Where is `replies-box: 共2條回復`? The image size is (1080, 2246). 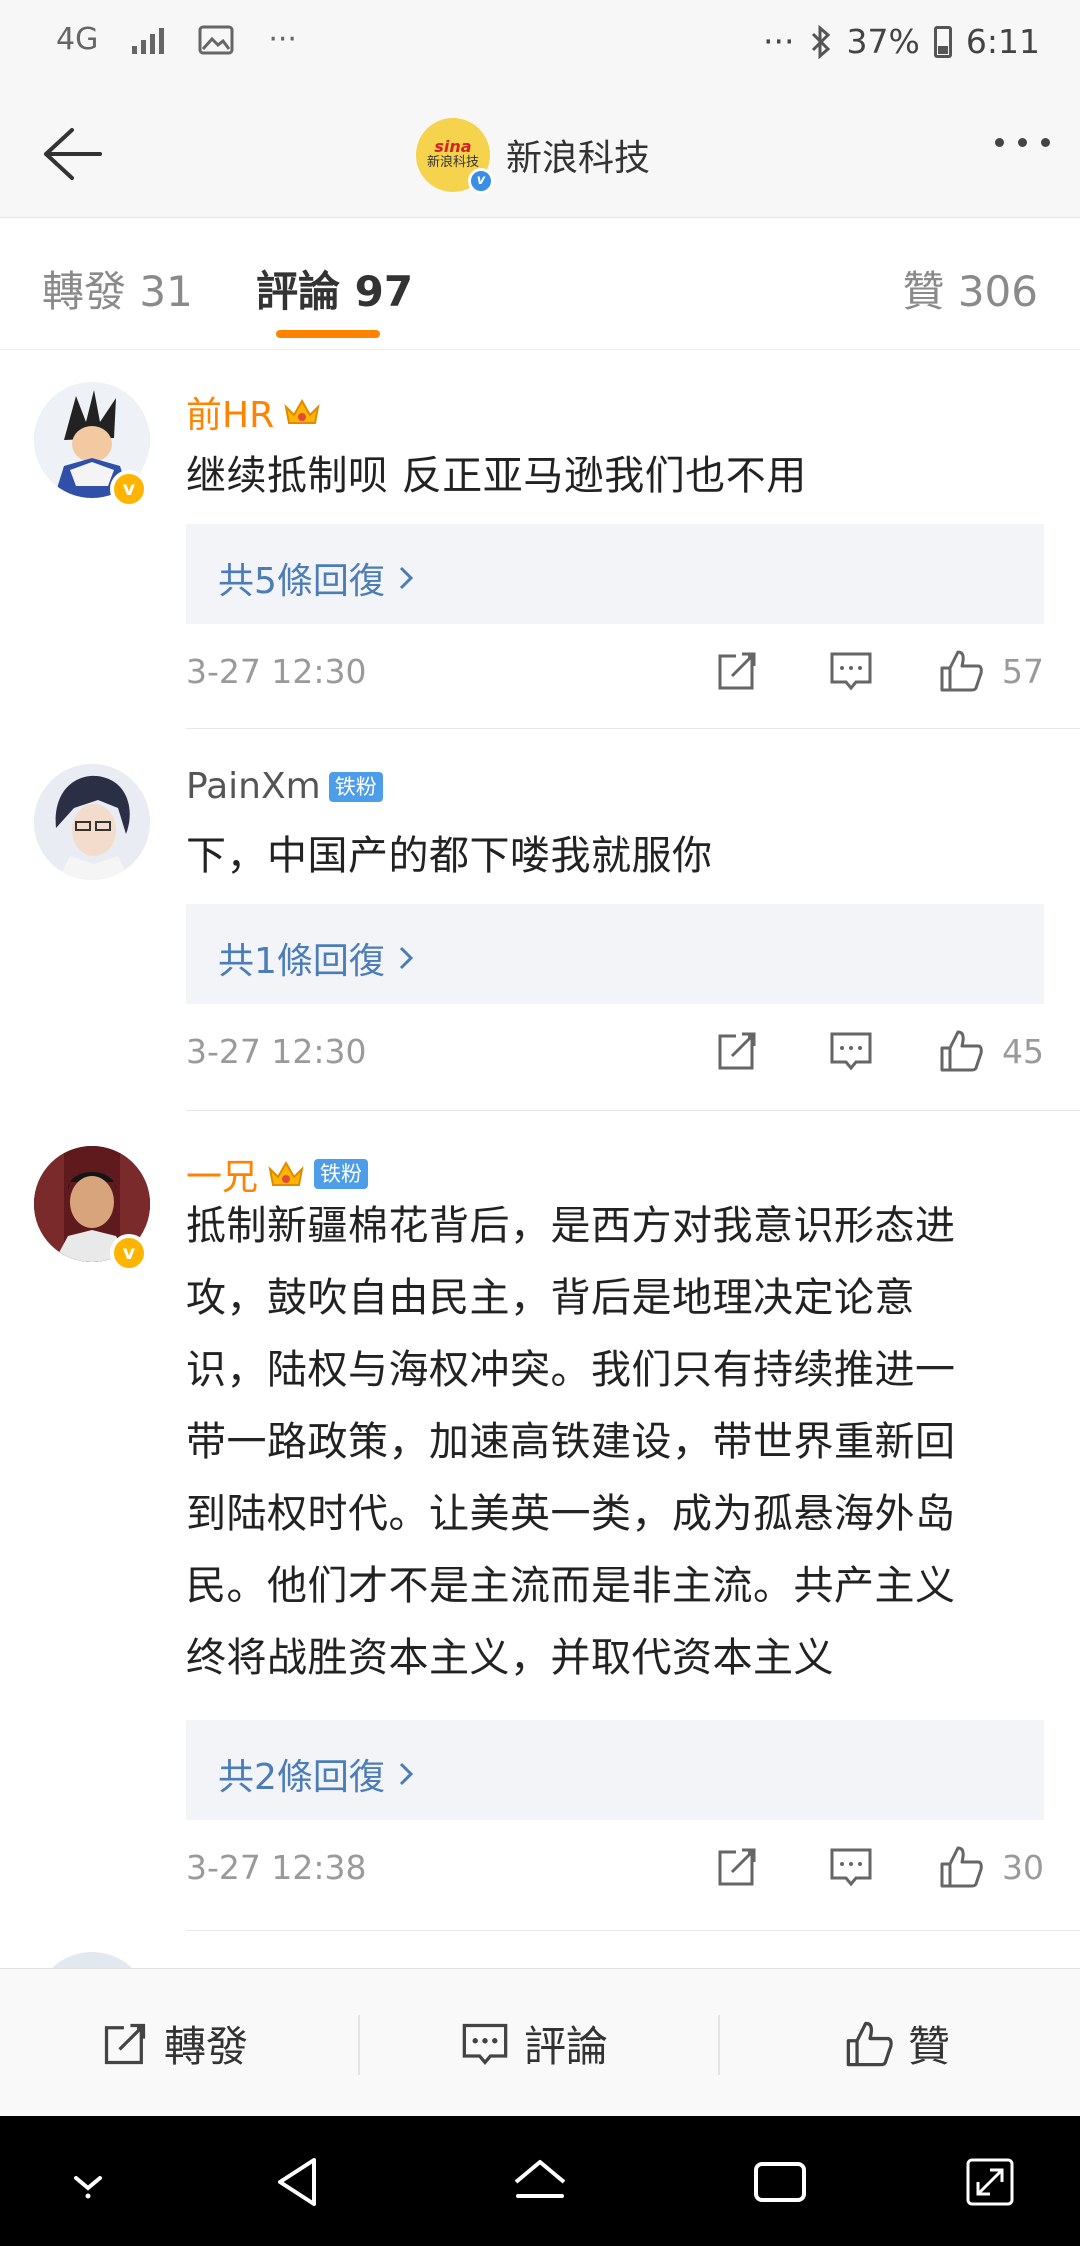
replies-box: 共2條回復 is located at coordinates (615, 1770).